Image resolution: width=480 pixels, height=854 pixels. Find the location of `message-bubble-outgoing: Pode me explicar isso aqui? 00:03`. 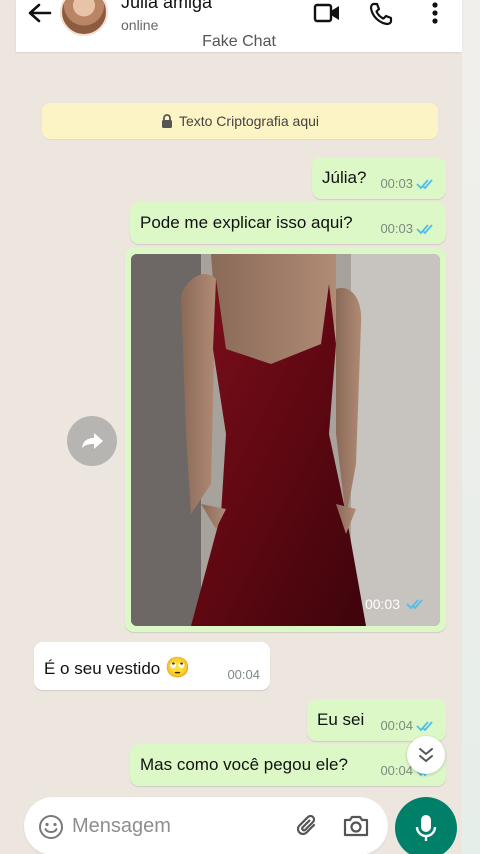

message-bubble-outgoing: Pode me explicar isso aqui? 00:03 is located at coordinates (288, 223).